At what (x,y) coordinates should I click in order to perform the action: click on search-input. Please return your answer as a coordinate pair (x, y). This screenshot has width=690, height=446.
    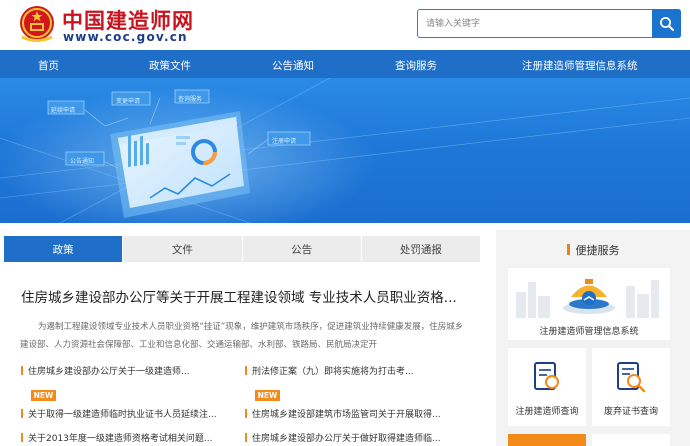
    Looking at the image, I should click on (536, 23).